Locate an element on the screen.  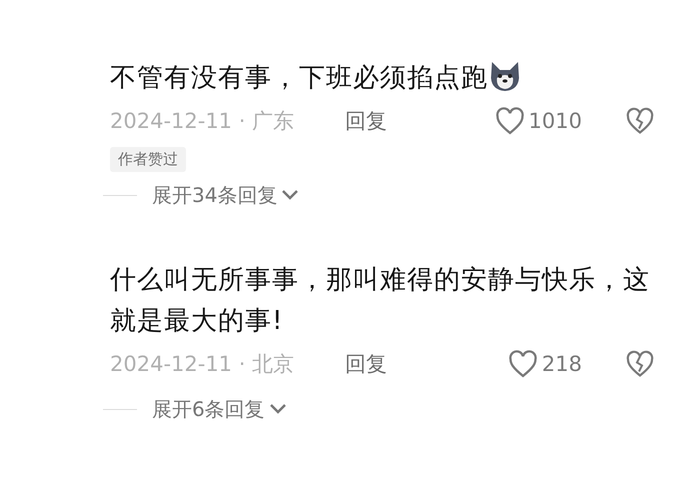
like-count: 1010 is located at coordinates (555, 121).